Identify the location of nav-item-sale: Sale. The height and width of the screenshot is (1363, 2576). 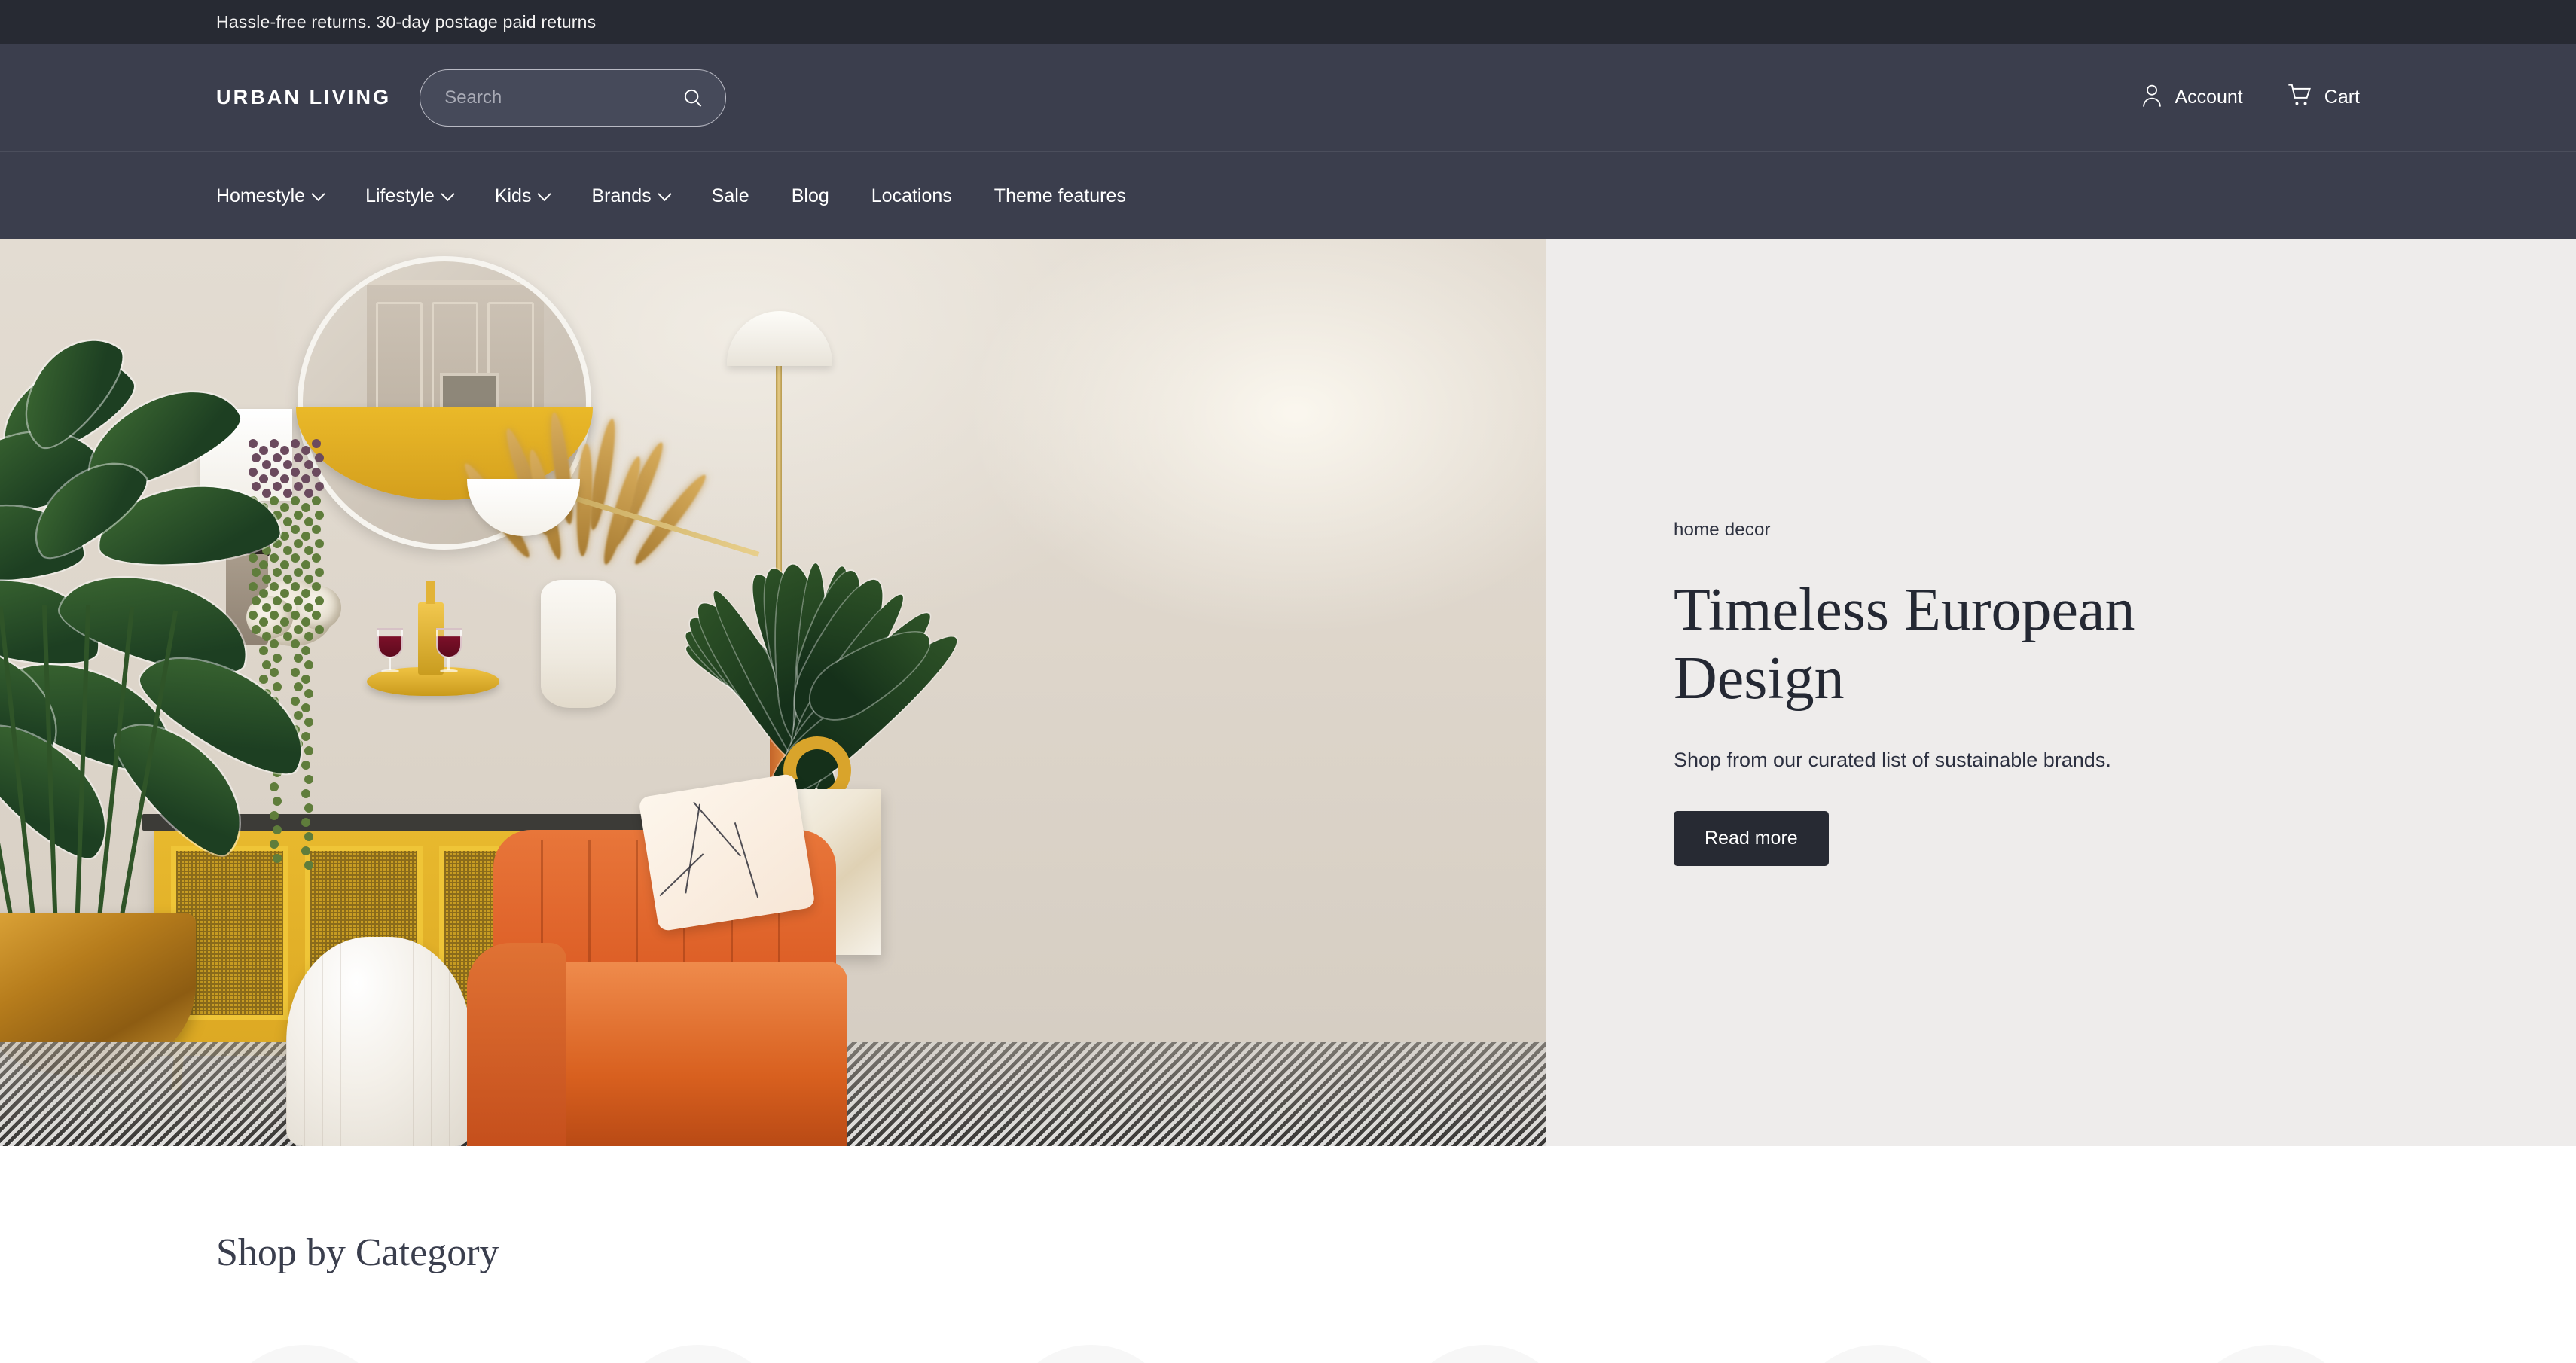
(731, 196).